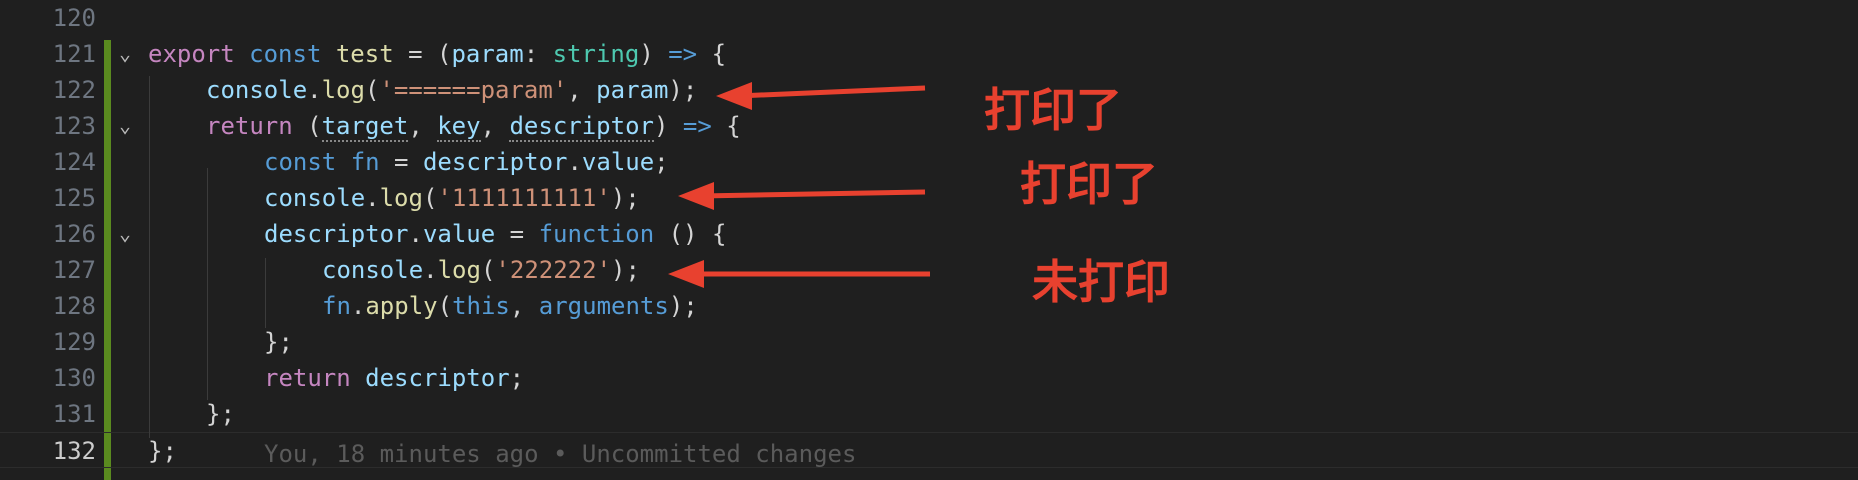 This screenshot has width=1858, height=480. What do you see at coordinates (1101, 282) in the screenshot?
I see `annotation-note-not-printed: 未打印` at bounding box center [1101, 282].